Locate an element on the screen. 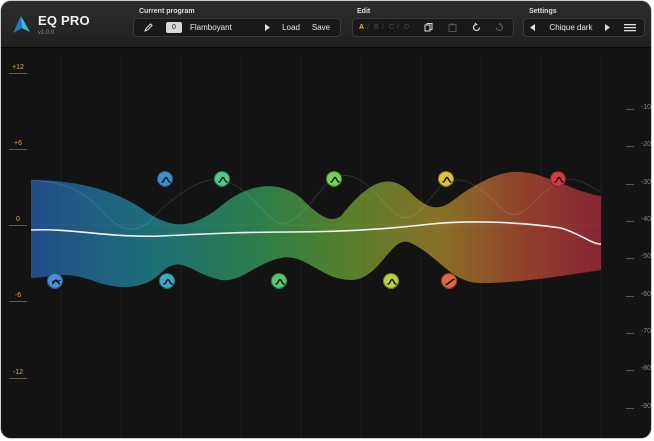 The height and width of the screenshot is (441, 654). db-scale-label: -70 is located at coordinates (645, 331).